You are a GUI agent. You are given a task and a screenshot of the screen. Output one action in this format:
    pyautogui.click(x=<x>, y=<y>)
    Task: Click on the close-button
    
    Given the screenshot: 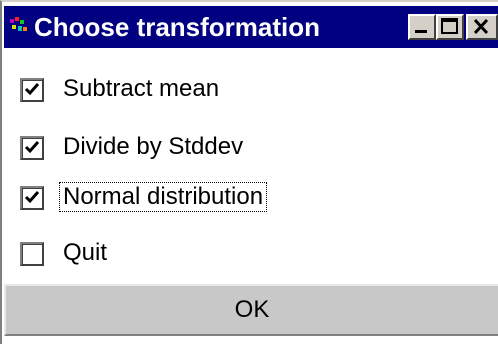 What is the action you would take?
    pyautogui.click(x=482, y=27)
    